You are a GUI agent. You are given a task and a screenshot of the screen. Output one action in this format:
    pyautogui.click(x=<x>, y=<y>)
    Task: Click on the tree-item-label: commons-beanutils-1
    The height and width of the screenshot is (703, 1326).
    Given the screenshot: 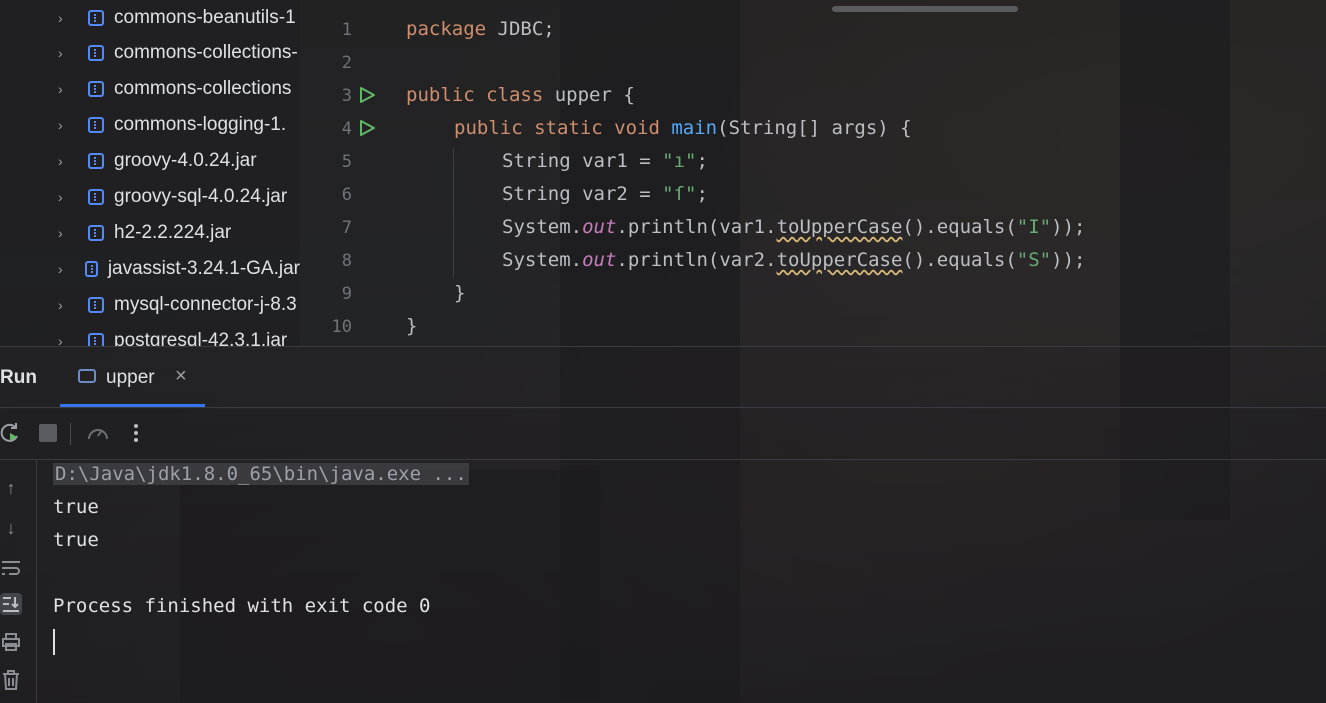 What is the action you would take?
    pyautogui.click(x=205, y=17)
    